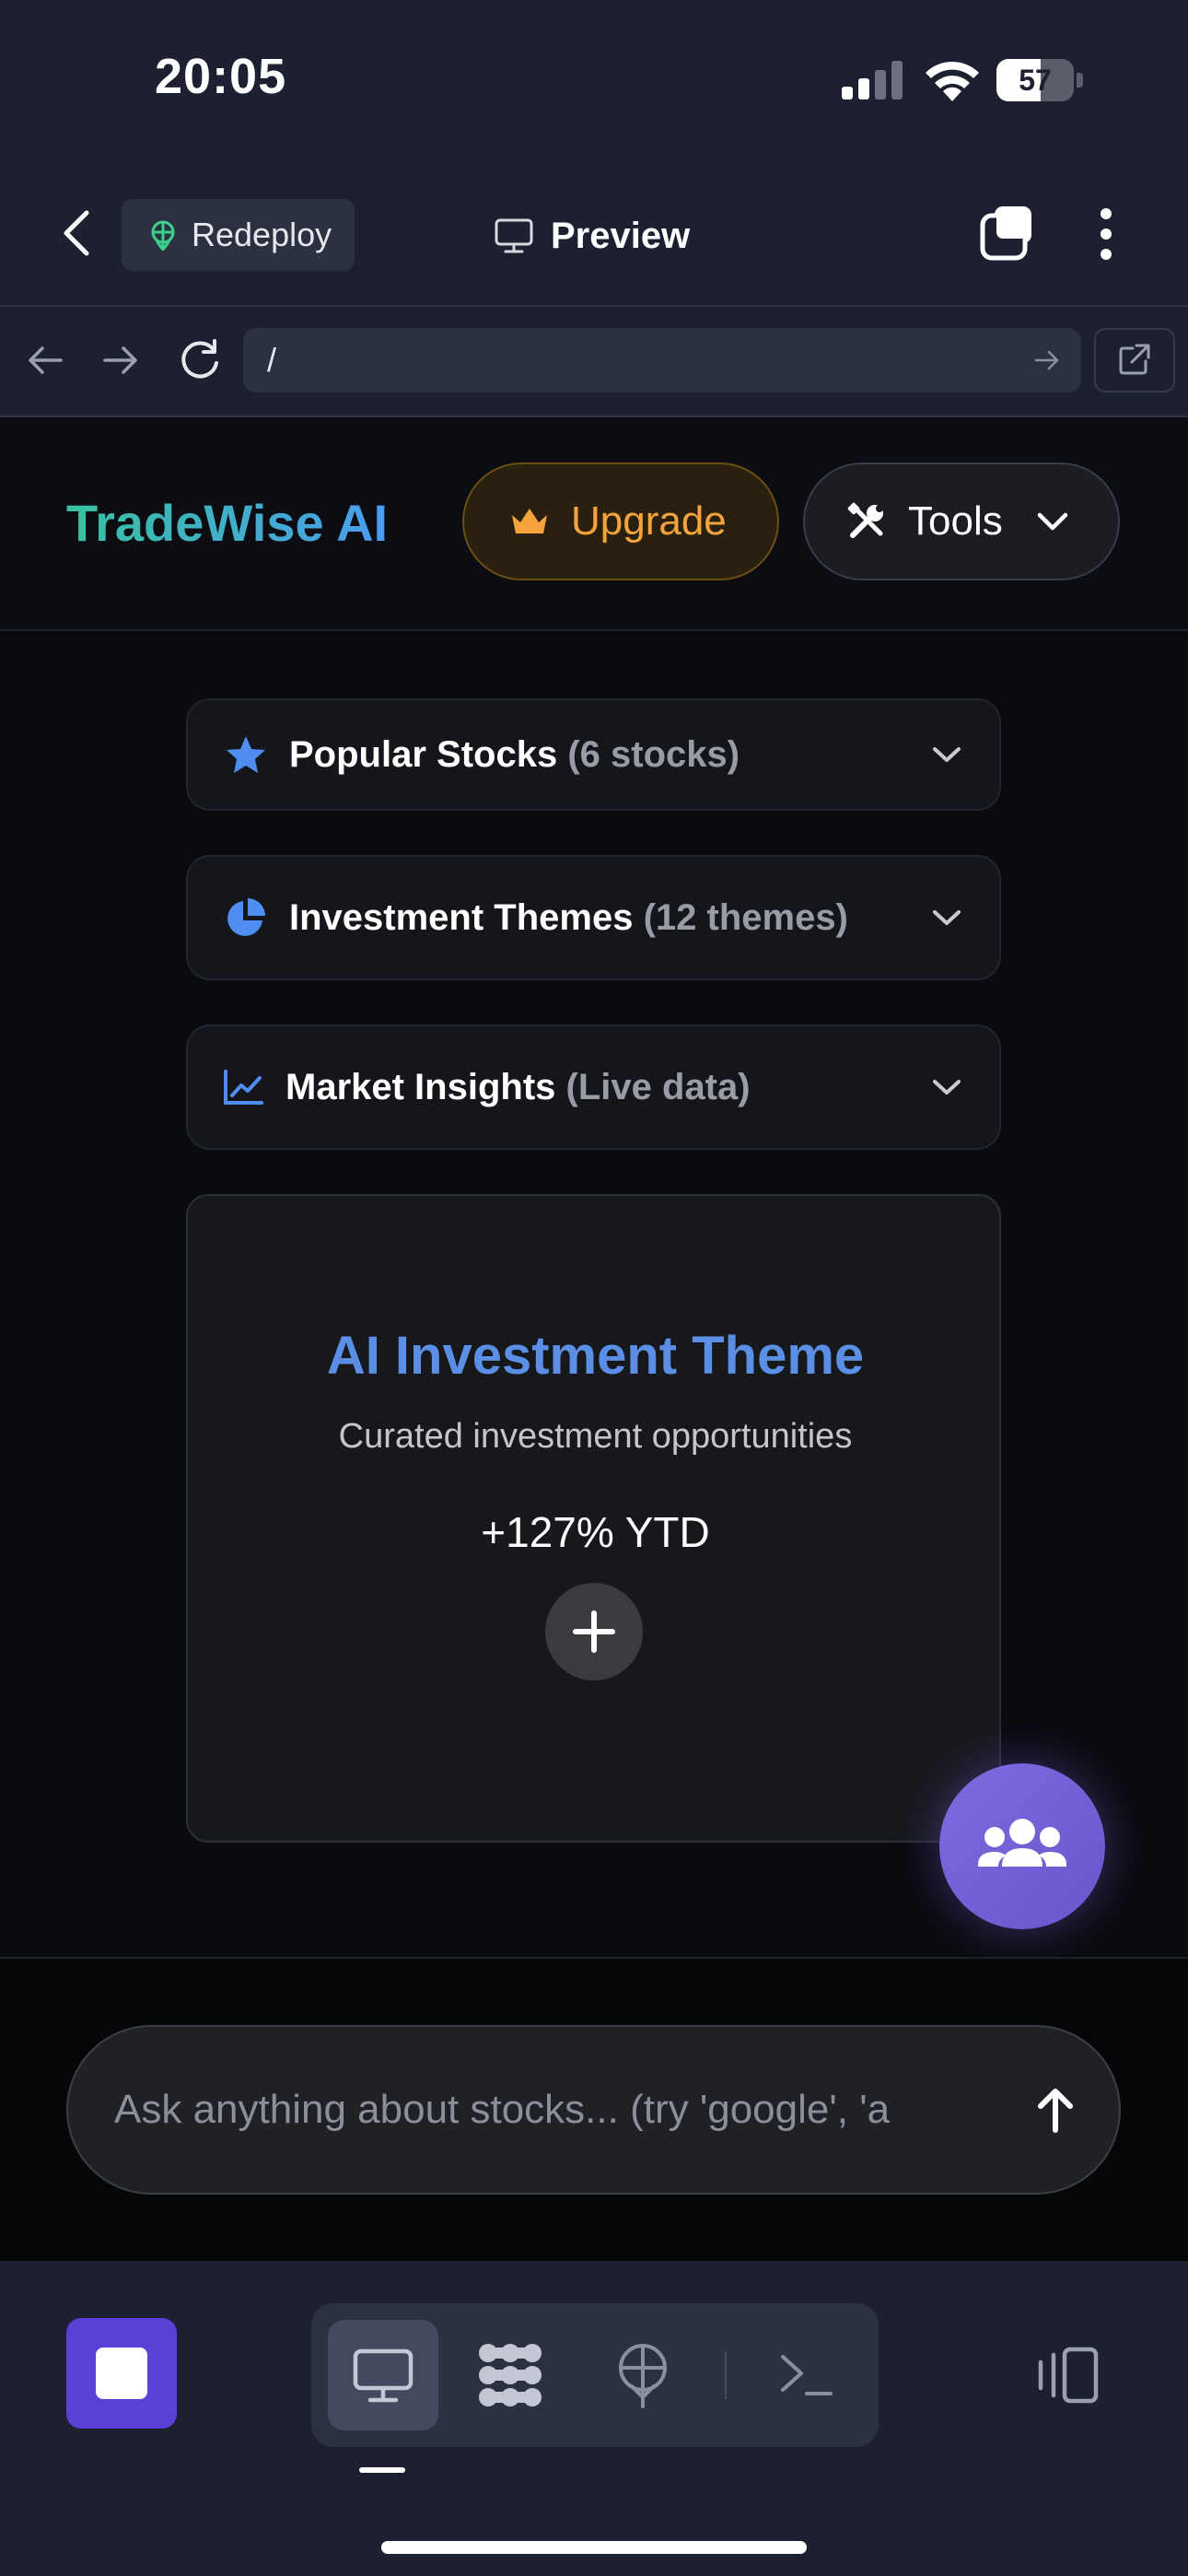  I want to click on section-title: Investment Themes (12 themes), so click(568, 918).